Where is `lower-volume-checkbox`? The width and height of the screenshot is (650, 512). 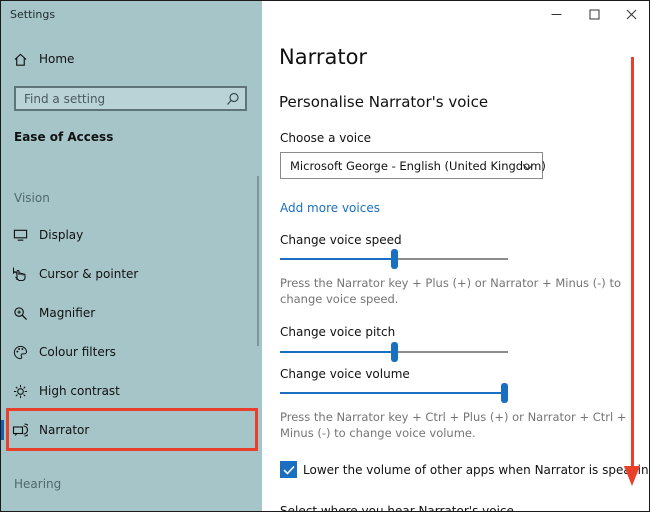
lower-volume-checkbox is located at coordinates (288, 469).